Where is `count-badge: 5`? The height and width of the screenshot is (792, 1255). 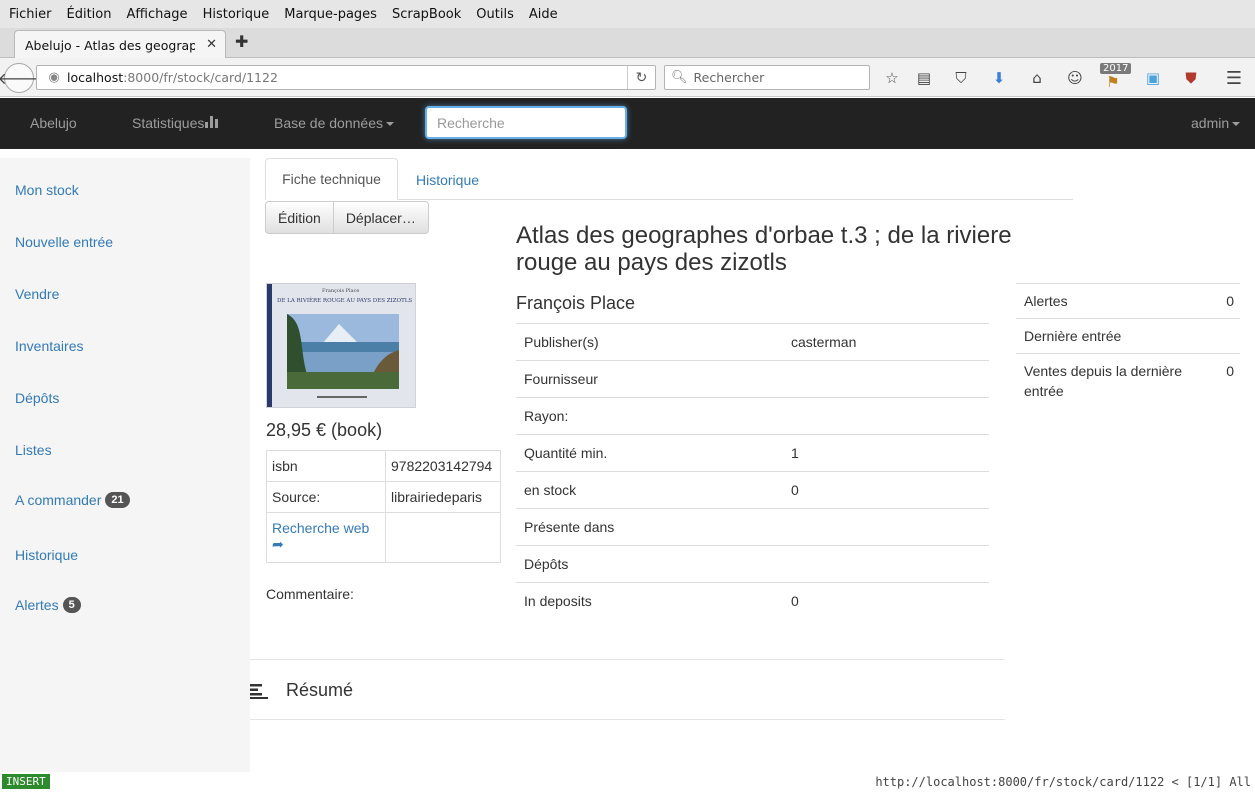 count-badge: 5 is located at coordinates (71, 605).